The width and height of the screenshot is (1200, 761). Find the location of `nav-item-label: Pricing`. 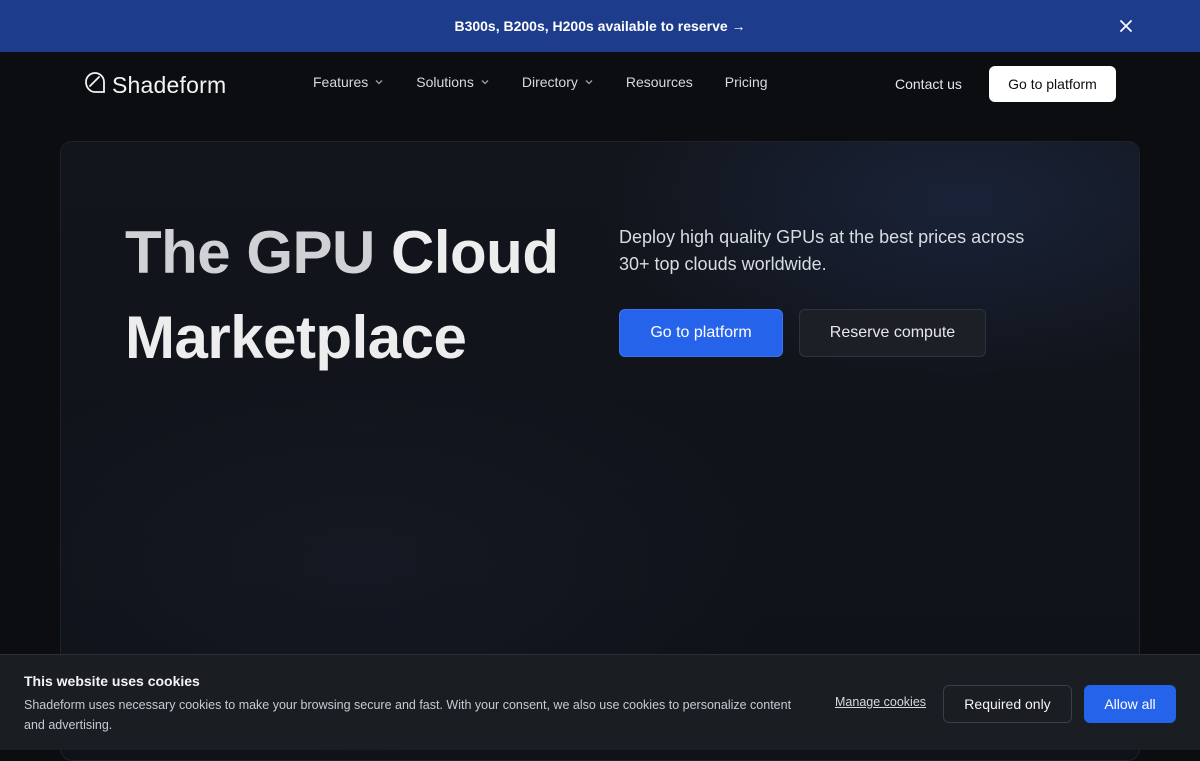

nav-item-label: Pricing is located at coordinates (746, 82).